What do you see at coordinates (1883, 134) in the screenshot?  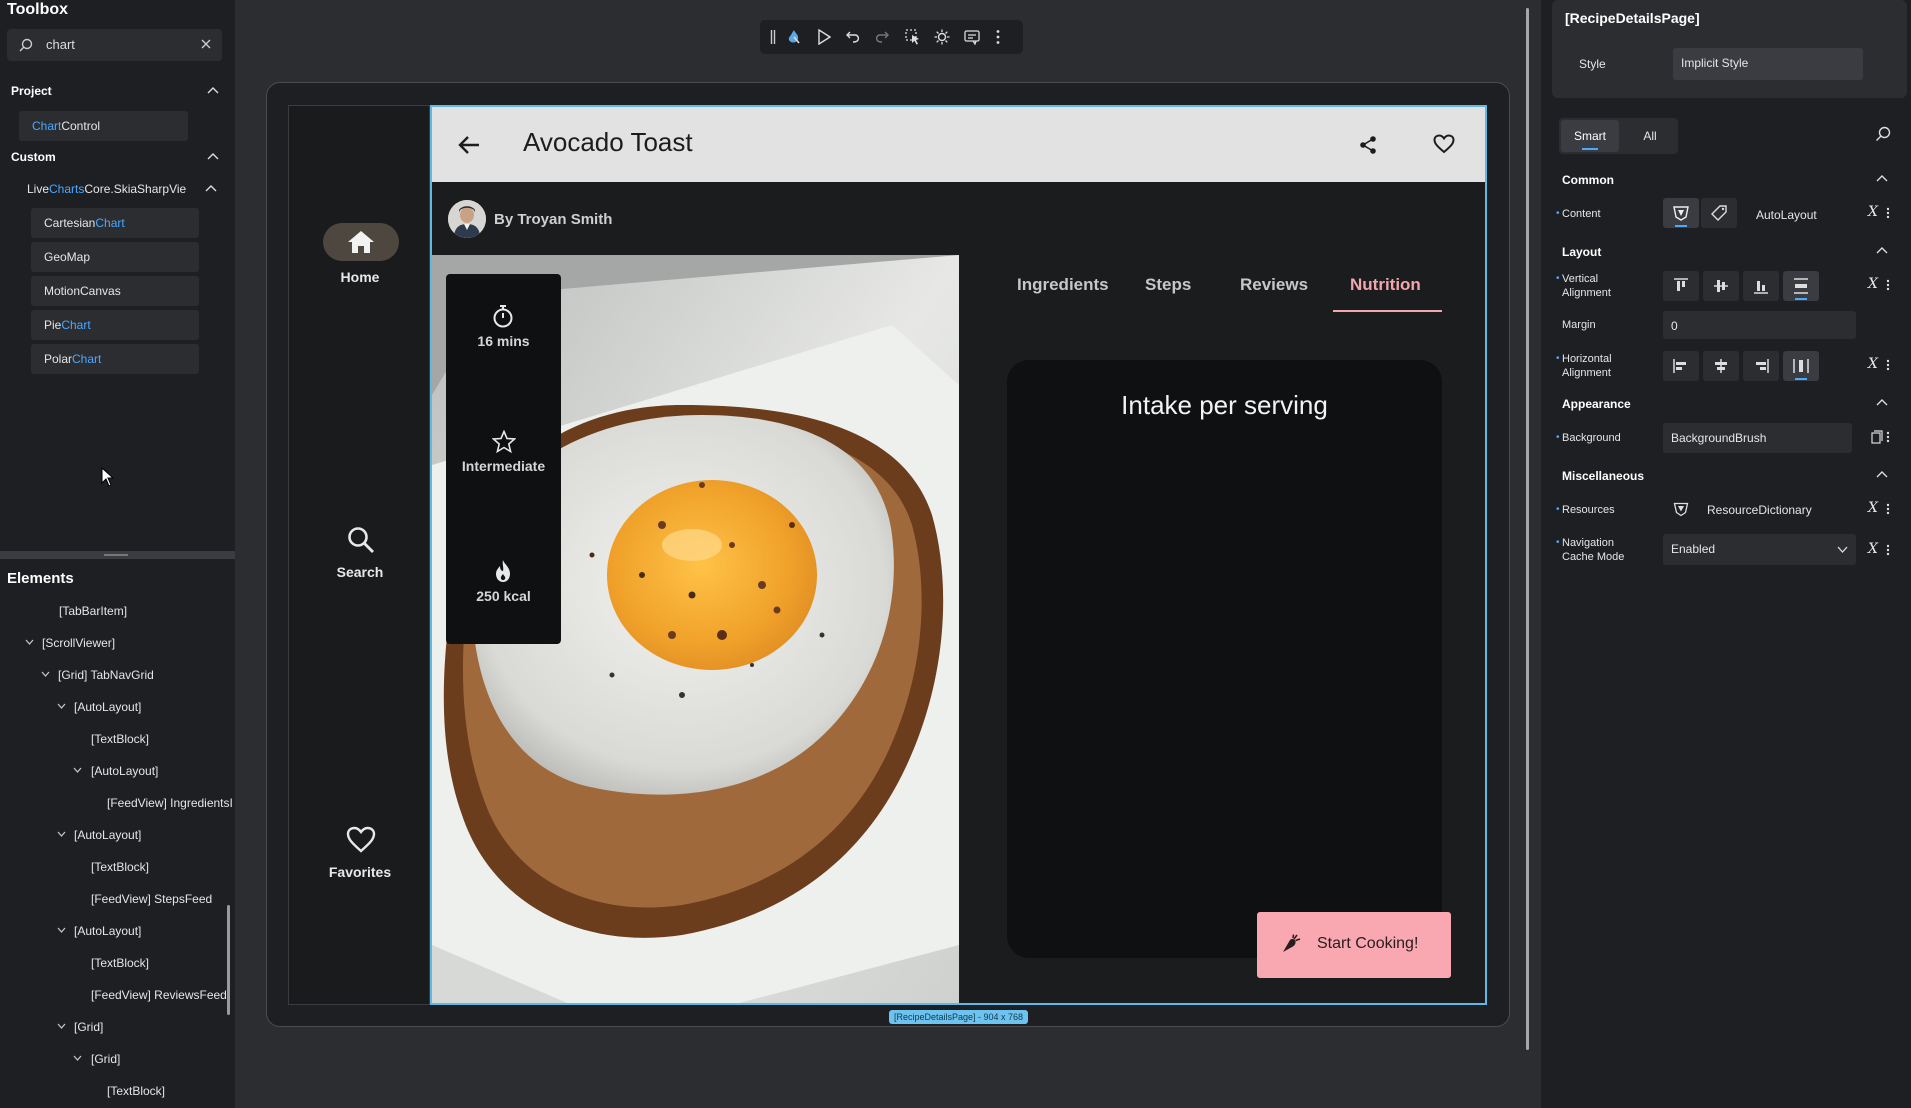 I see `search-icon` at bounding box center [1883, 134].